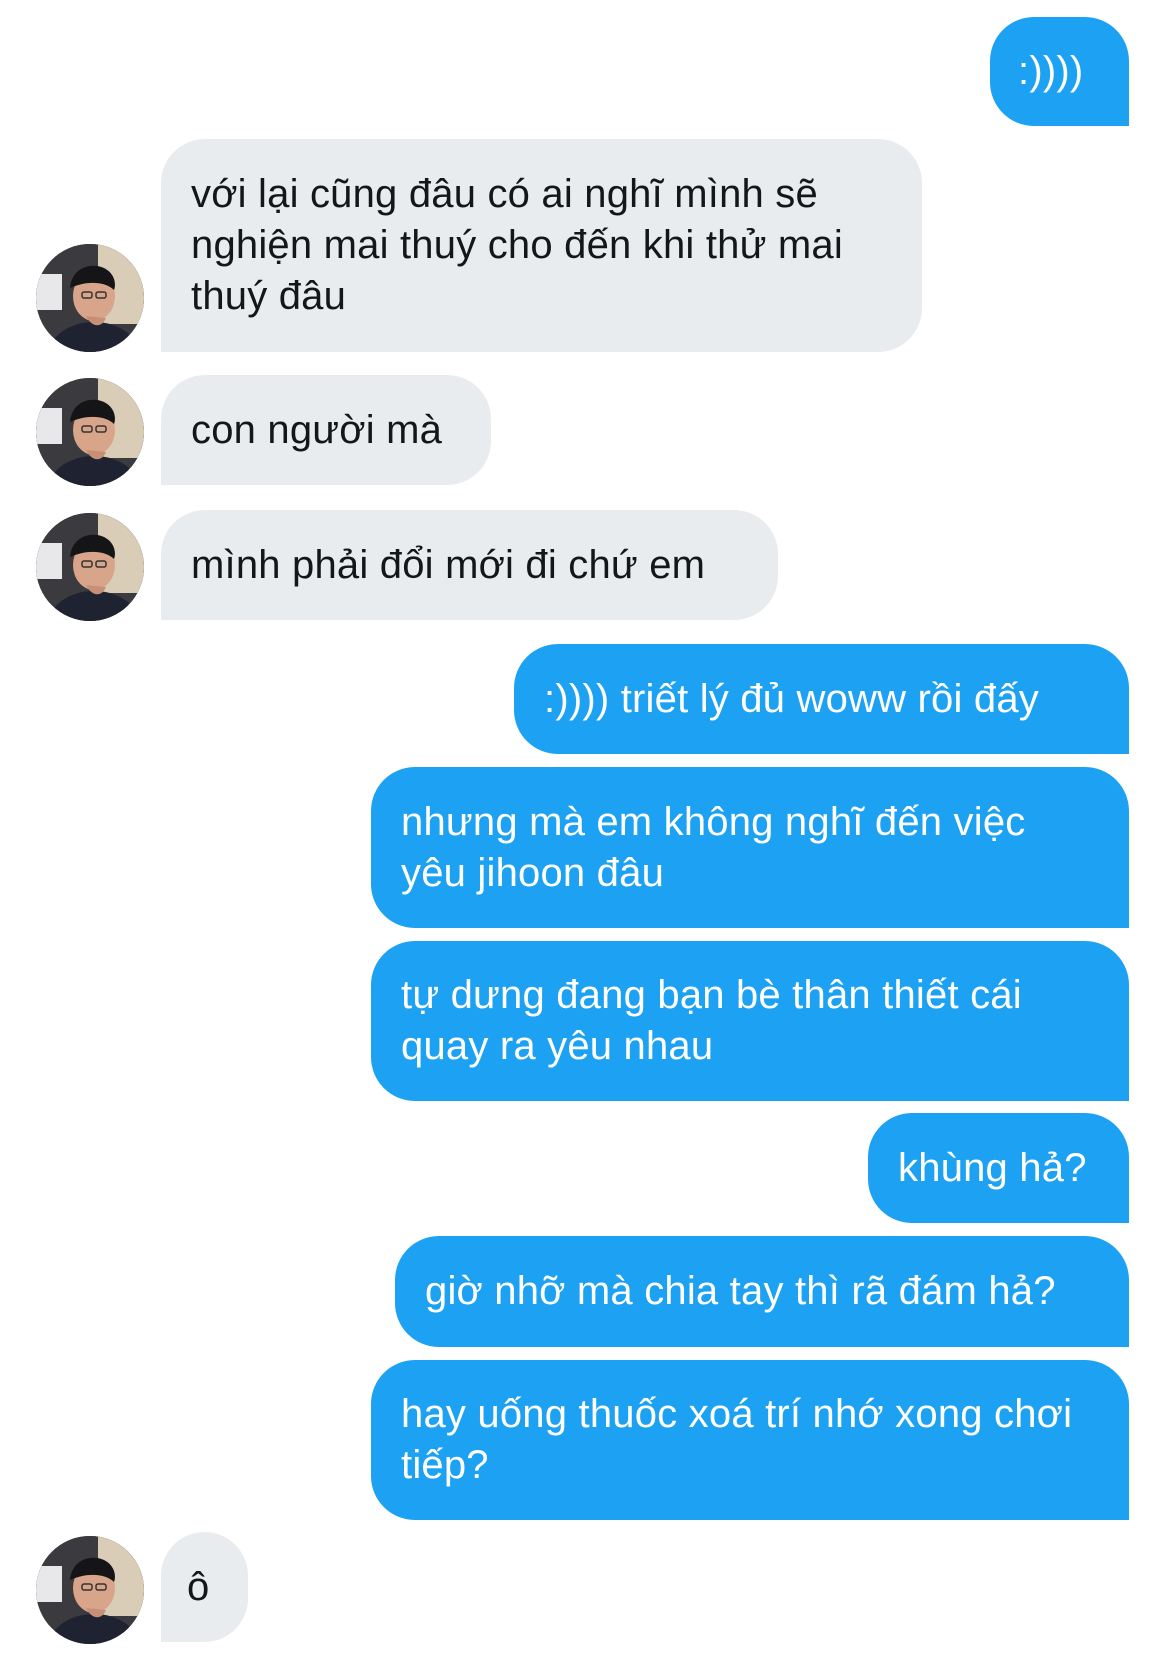 The image size is (1170, 1662). I want to click on message-bubble-outgoing: :)))) triết lý đủ woww rồi đấy, so click(821, 699).